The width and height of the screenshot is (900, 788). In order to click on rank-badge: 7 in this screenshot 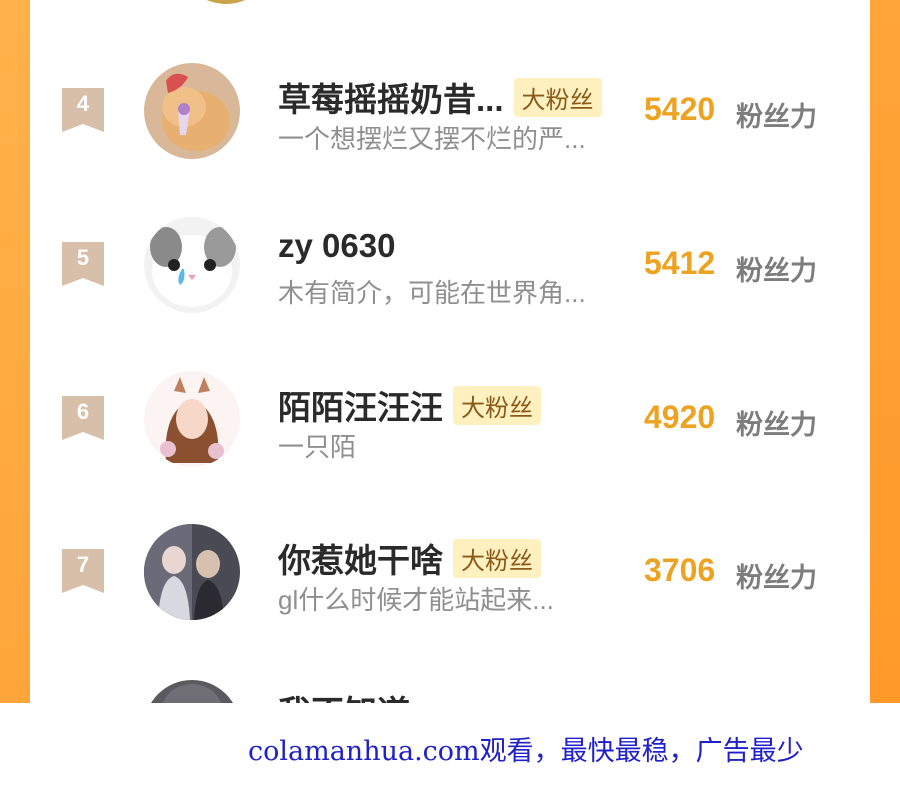, I will do `click(83, 571)`.